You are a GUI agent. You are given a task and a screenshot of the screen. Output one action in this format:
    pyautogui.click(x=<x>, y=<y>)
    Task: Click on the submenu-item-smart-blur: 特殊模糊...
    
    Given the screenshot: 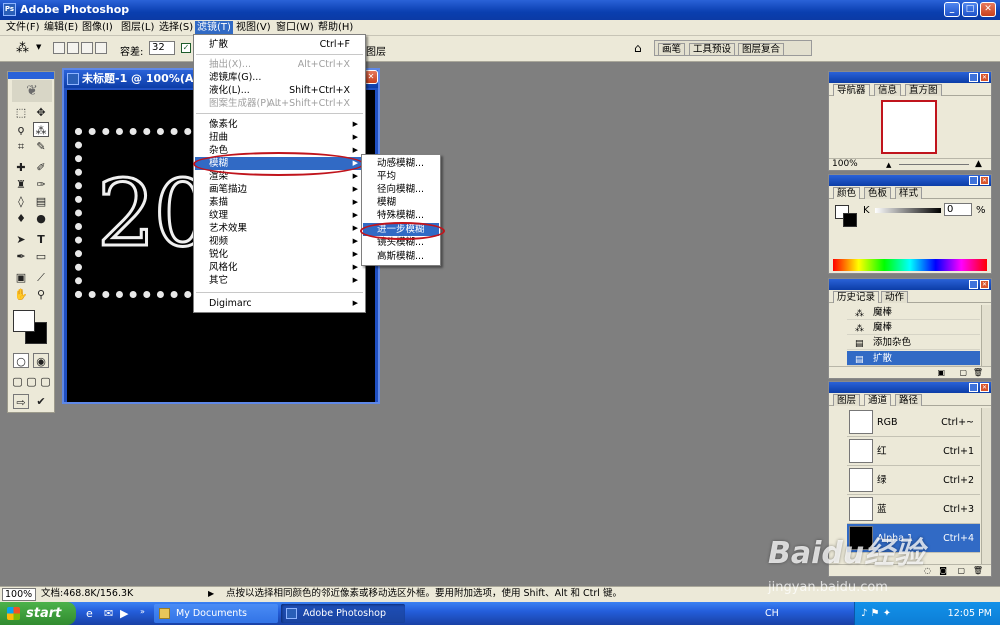 What is the action you would take?
    pyautogui.click(x=401, y=215)
    